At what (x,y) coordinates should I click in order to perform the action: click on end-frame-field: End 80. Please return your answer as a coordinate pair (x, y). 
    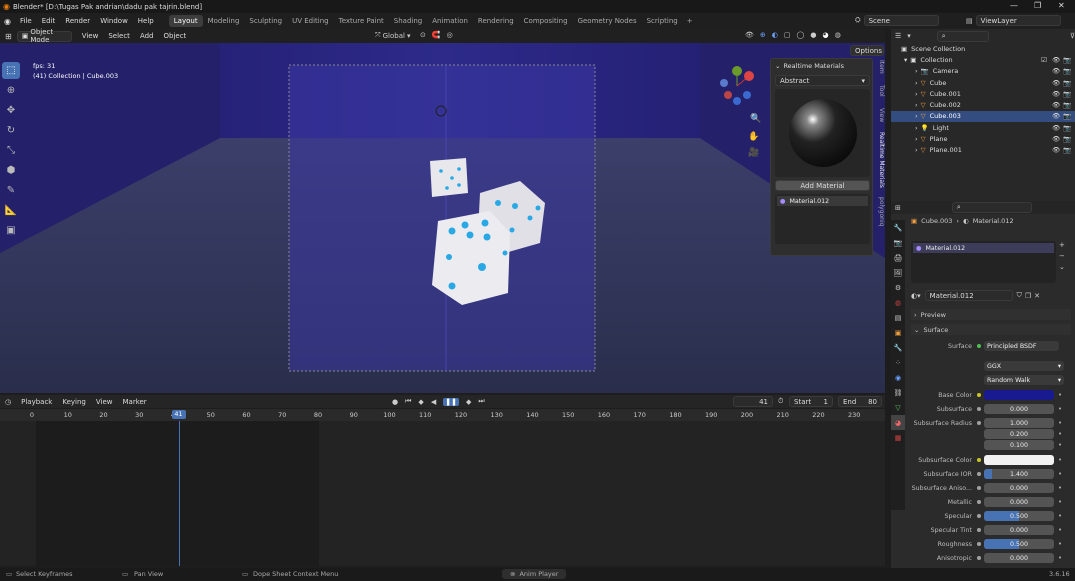
    Looking at the image, I should click on (860, 401).